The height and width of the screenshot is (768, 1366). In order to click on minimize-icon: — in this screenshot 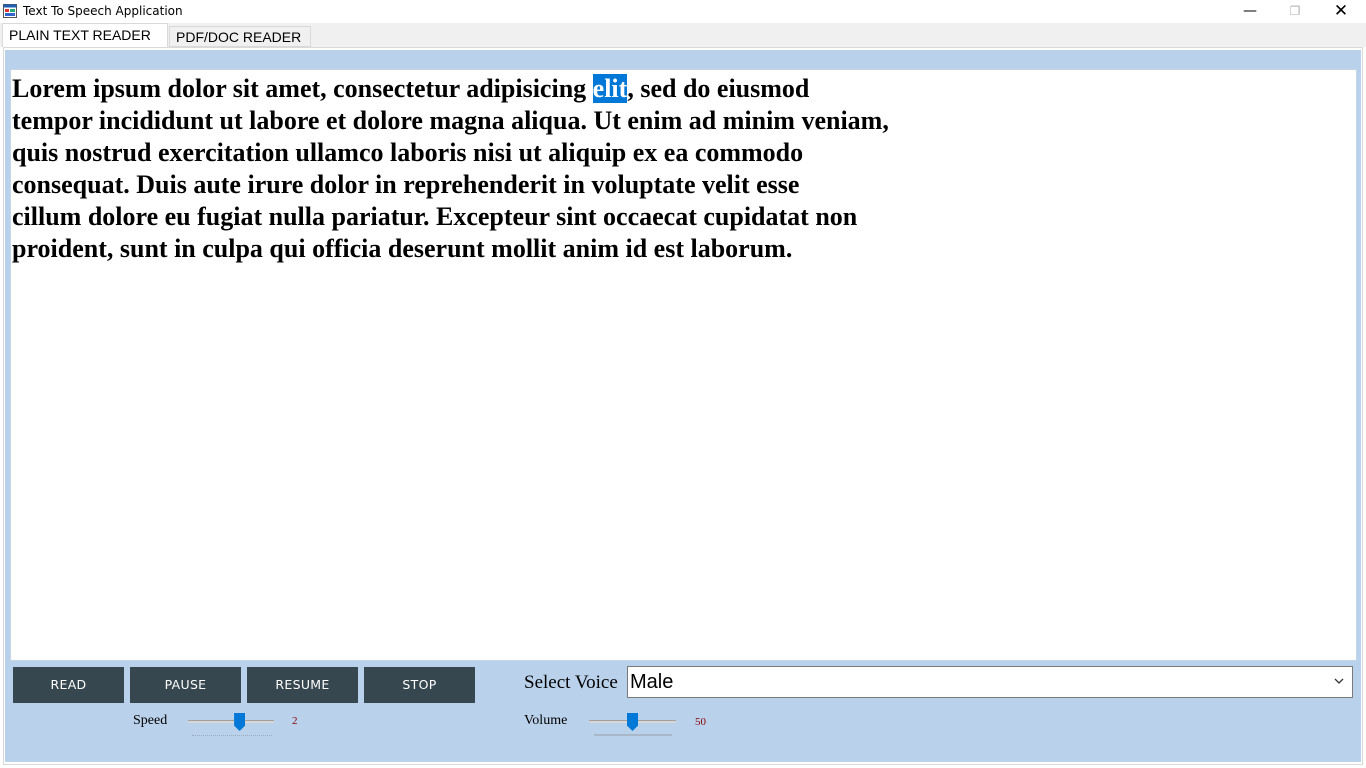, I will do `click(1250, 11)`.